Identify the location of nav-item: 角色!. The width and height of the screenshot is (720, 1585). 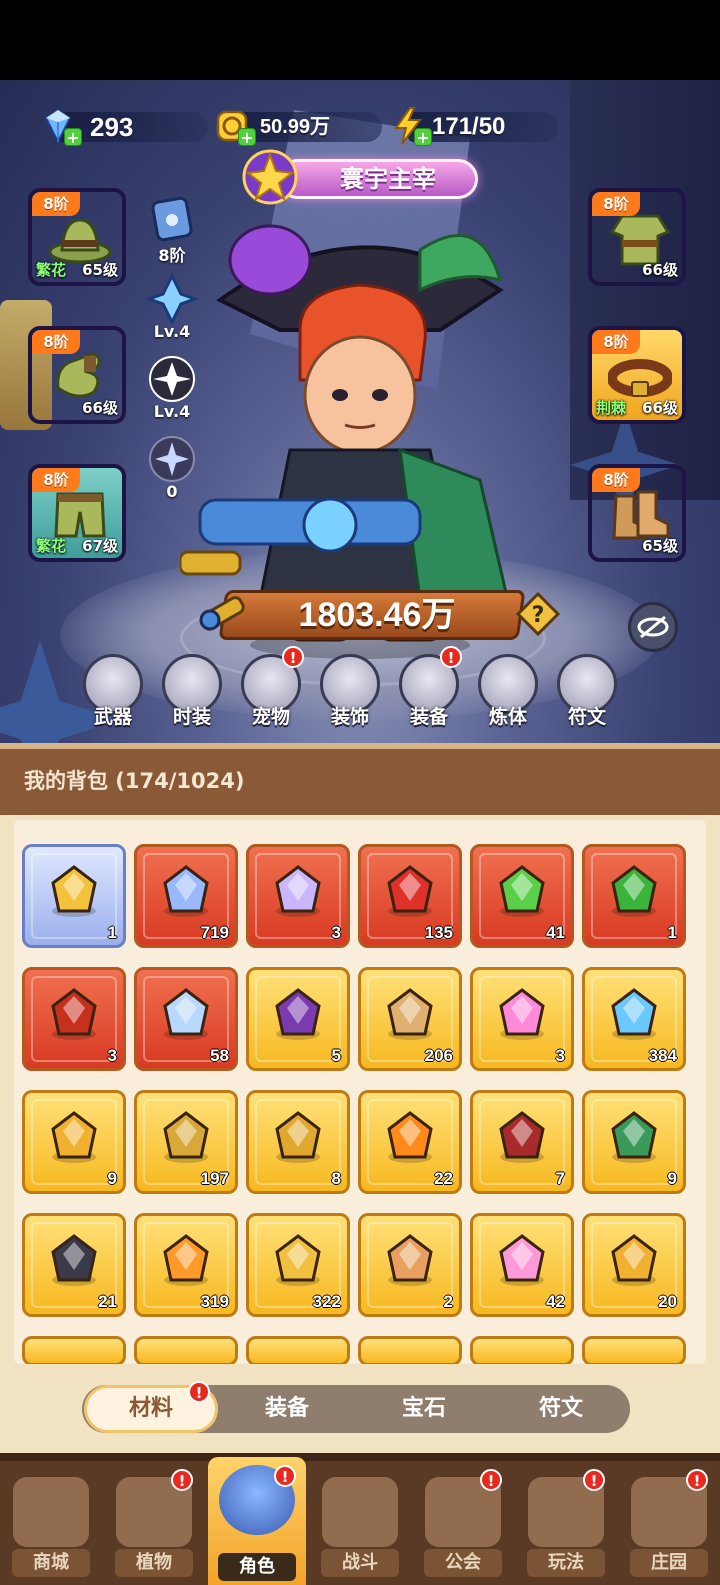
(257, 1521).